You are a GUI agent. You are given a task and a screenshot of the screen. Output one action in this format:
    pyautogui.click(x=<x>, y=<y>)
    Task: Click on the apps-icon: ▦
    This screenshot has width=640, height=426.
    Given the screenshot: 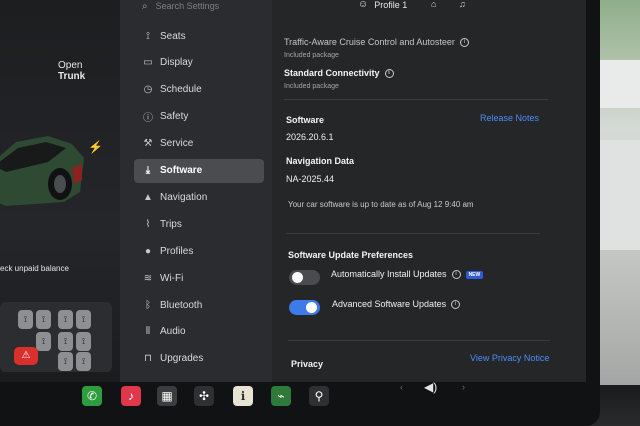 What is the action you would take?
    pyautogui.click(x=167, y=396)
    